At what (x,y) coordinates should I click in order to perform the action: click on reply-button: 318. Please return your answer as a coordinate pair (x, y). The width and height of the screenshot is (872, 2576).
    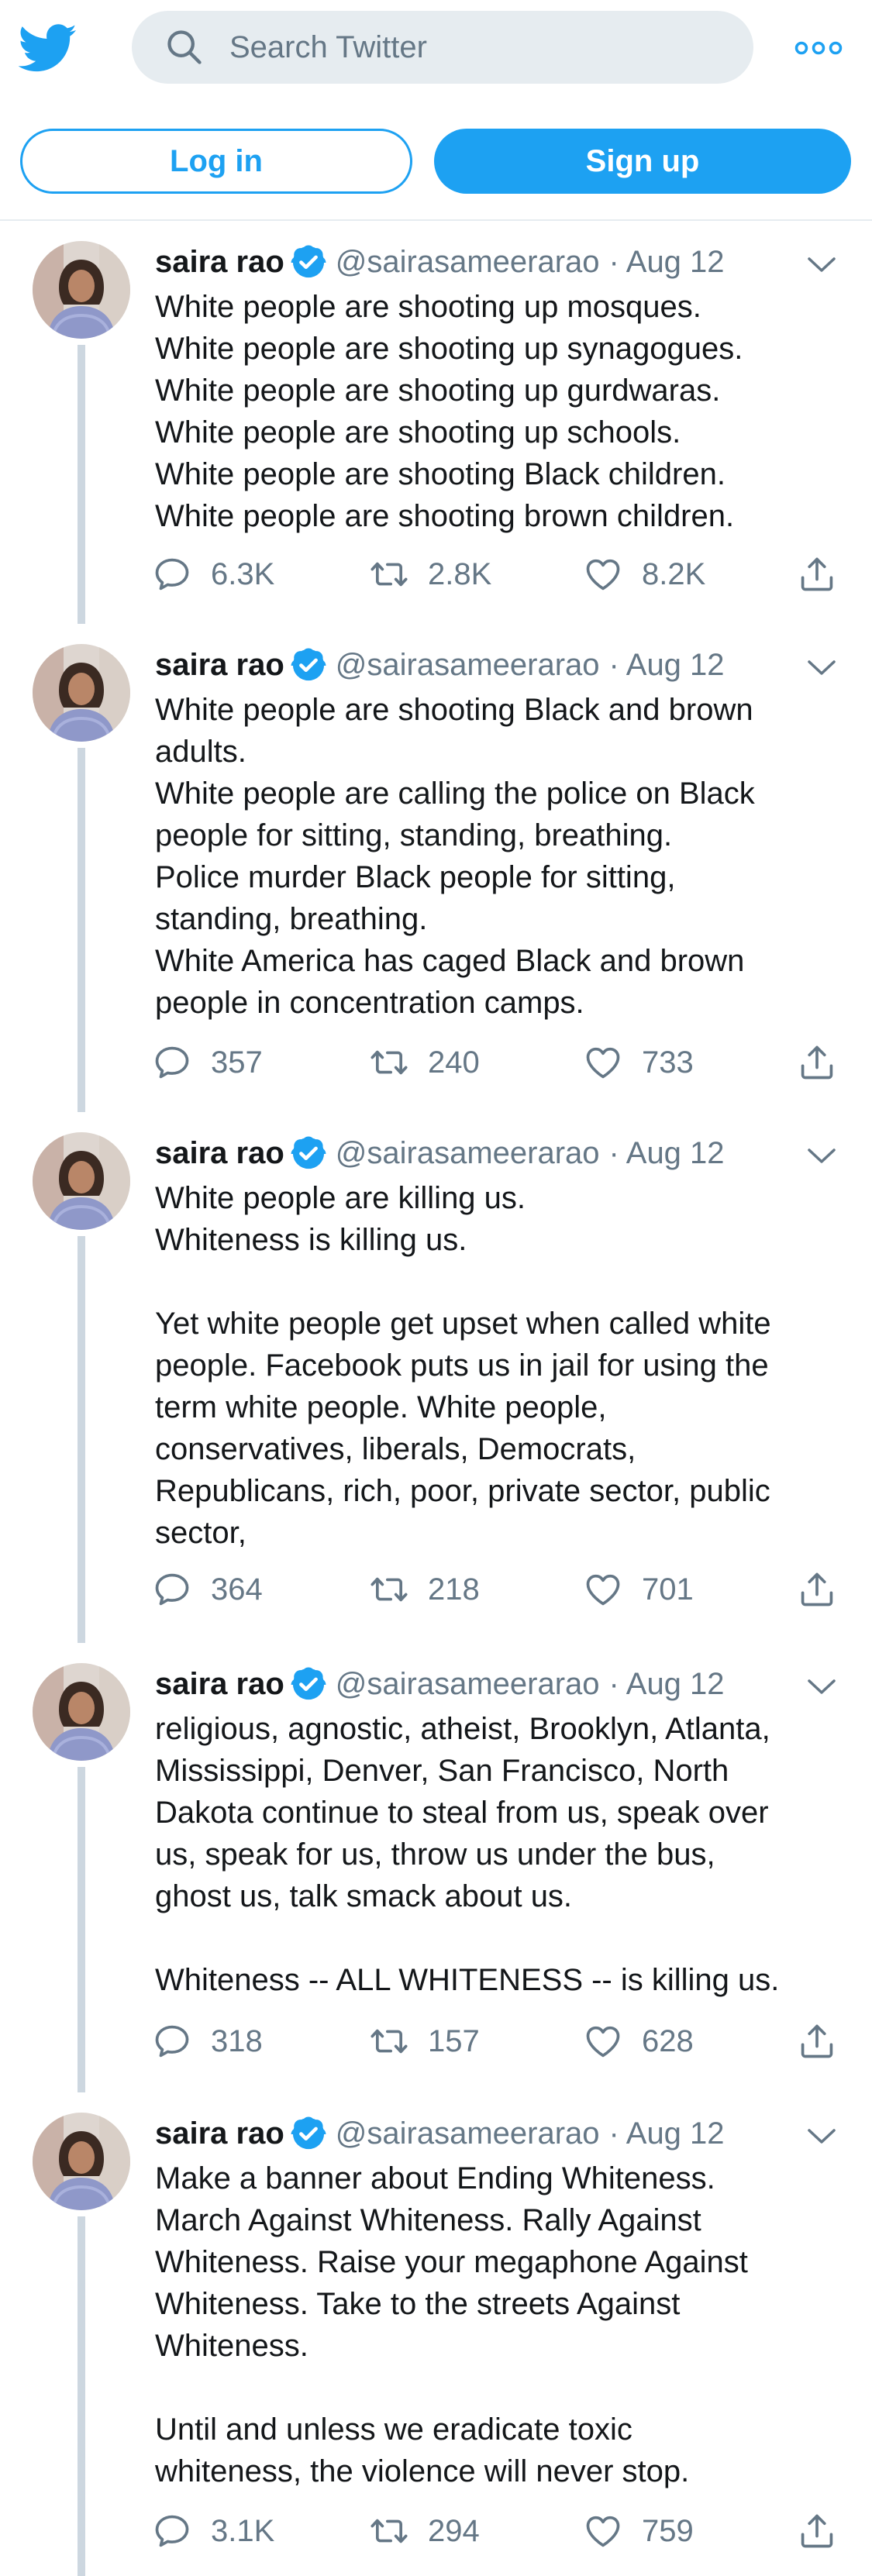
    Looking at the image, I should click on (207, 2041).